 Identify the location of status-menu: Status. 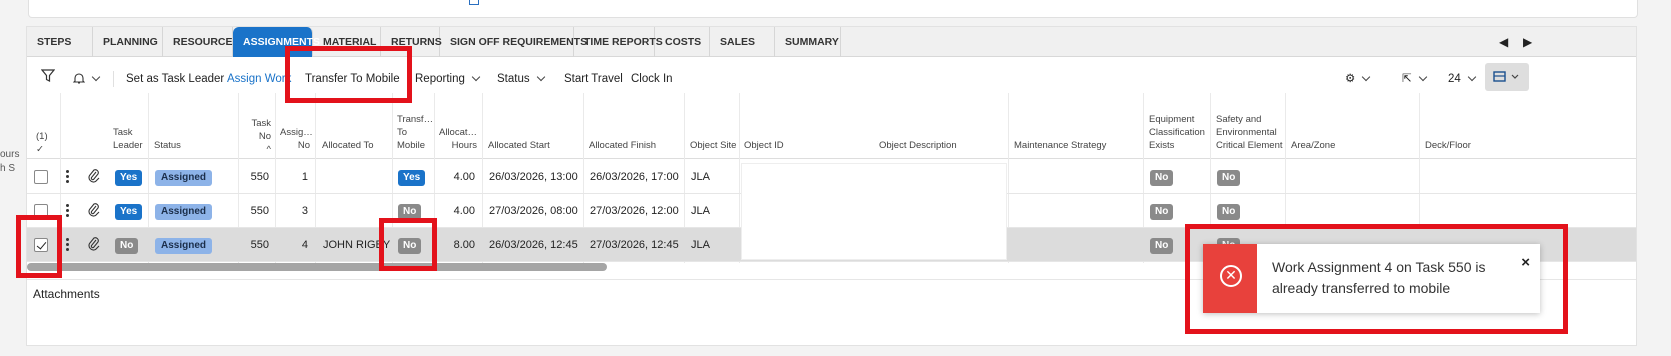
(521, 79).